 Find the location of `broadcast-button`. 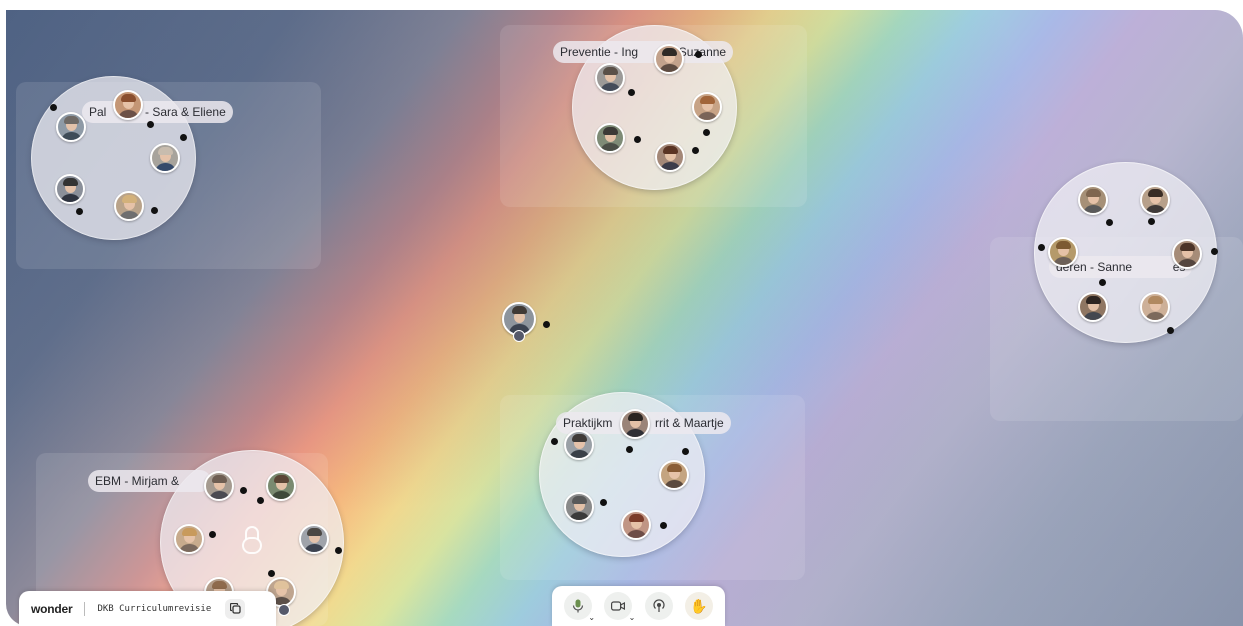

broadcast-button is located at coordinates (658, 606).